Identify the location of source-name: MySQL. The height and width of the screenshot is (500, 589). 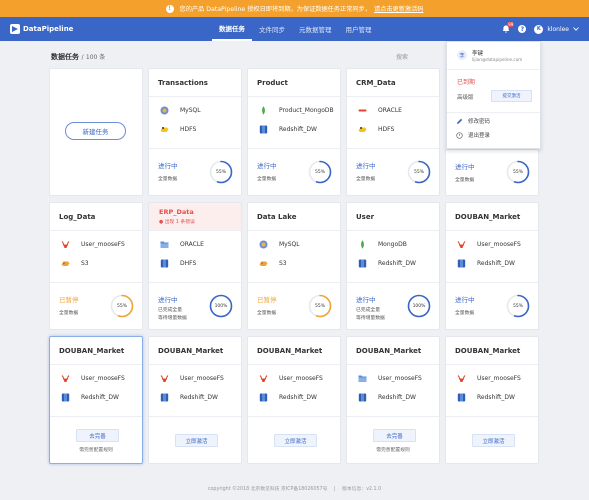
(190, 110).